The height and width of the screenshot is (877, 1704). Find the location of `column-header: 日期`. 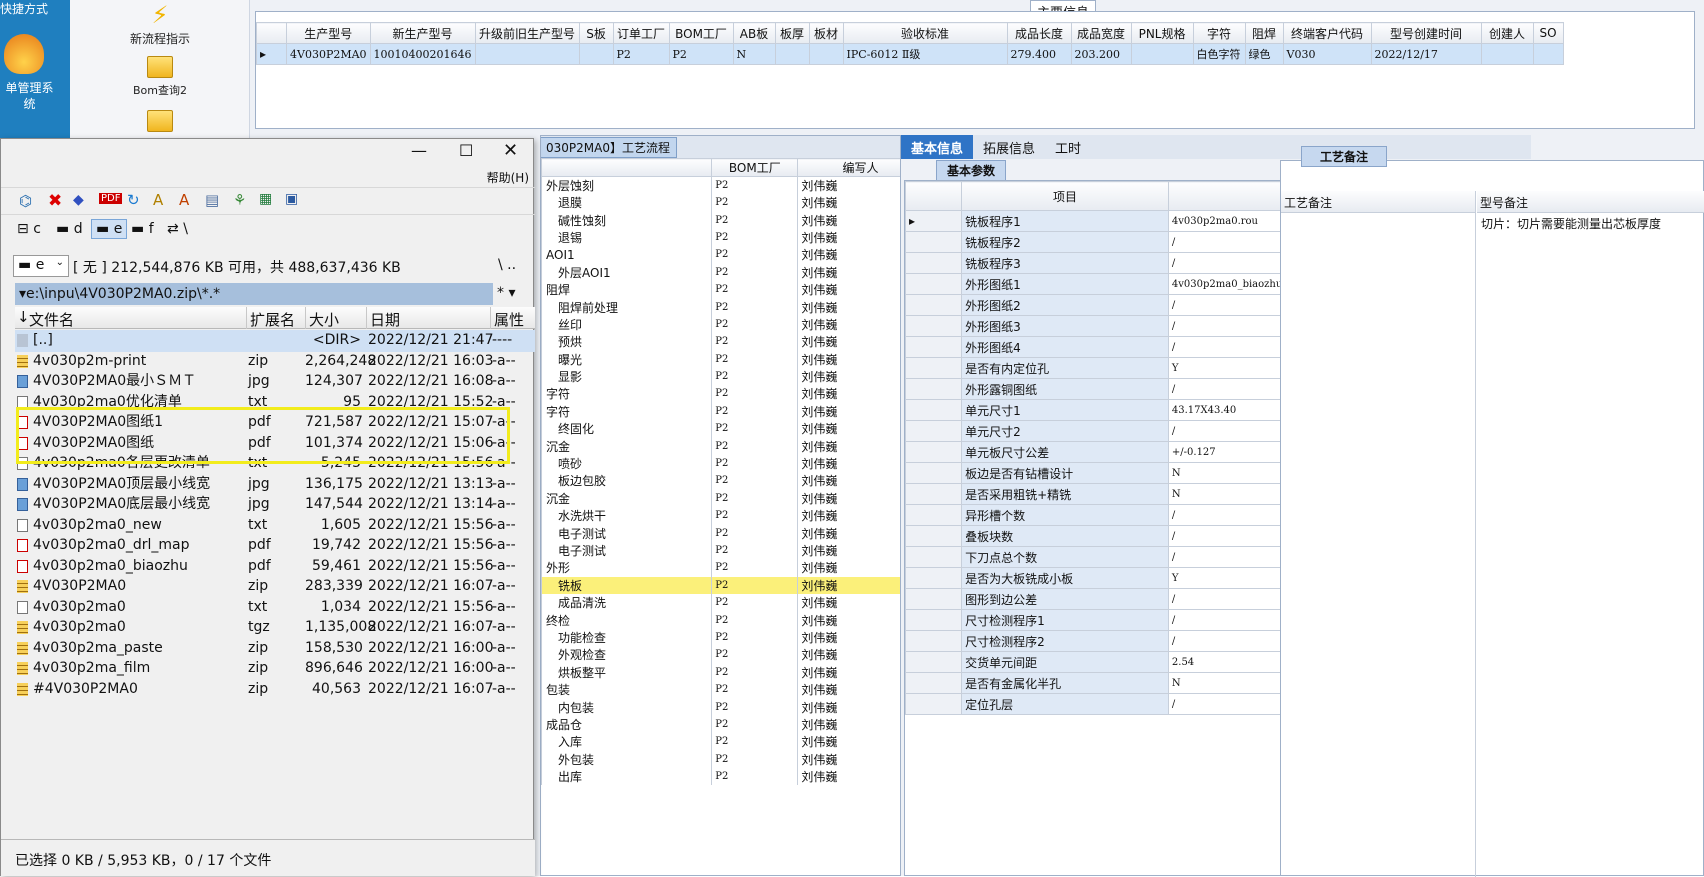

column-header: 日期 is located at coordinates (385, 319).